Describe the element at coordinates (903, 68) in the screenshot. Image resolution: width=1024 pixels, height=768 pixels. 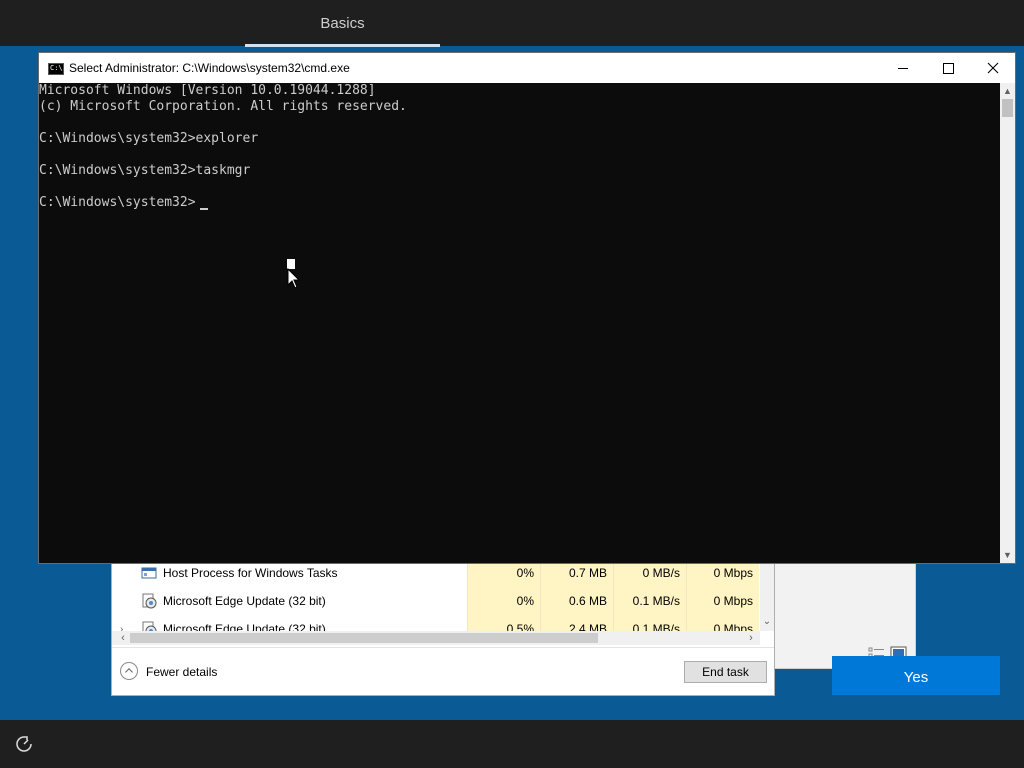
I see `minimize-icon` at that location.